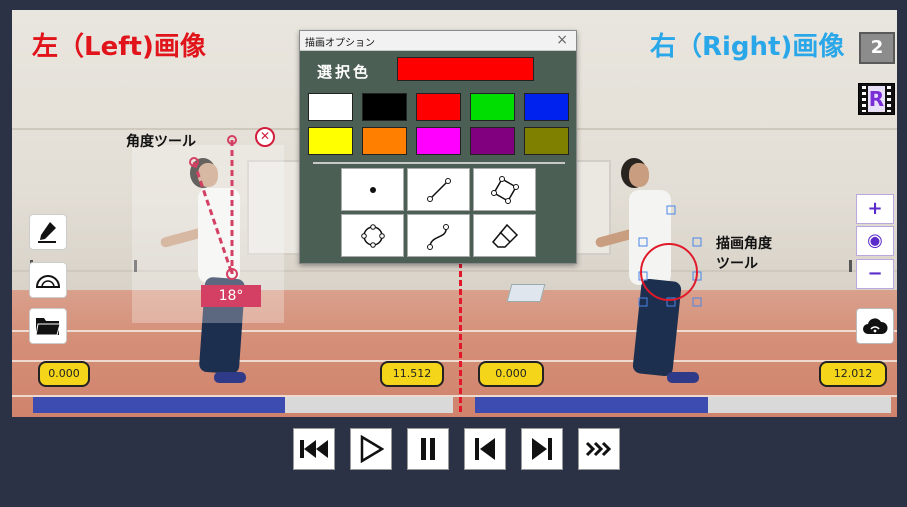 This screenshot has width=907, height=507. I want to click on protractor-button, so click(48, 280).